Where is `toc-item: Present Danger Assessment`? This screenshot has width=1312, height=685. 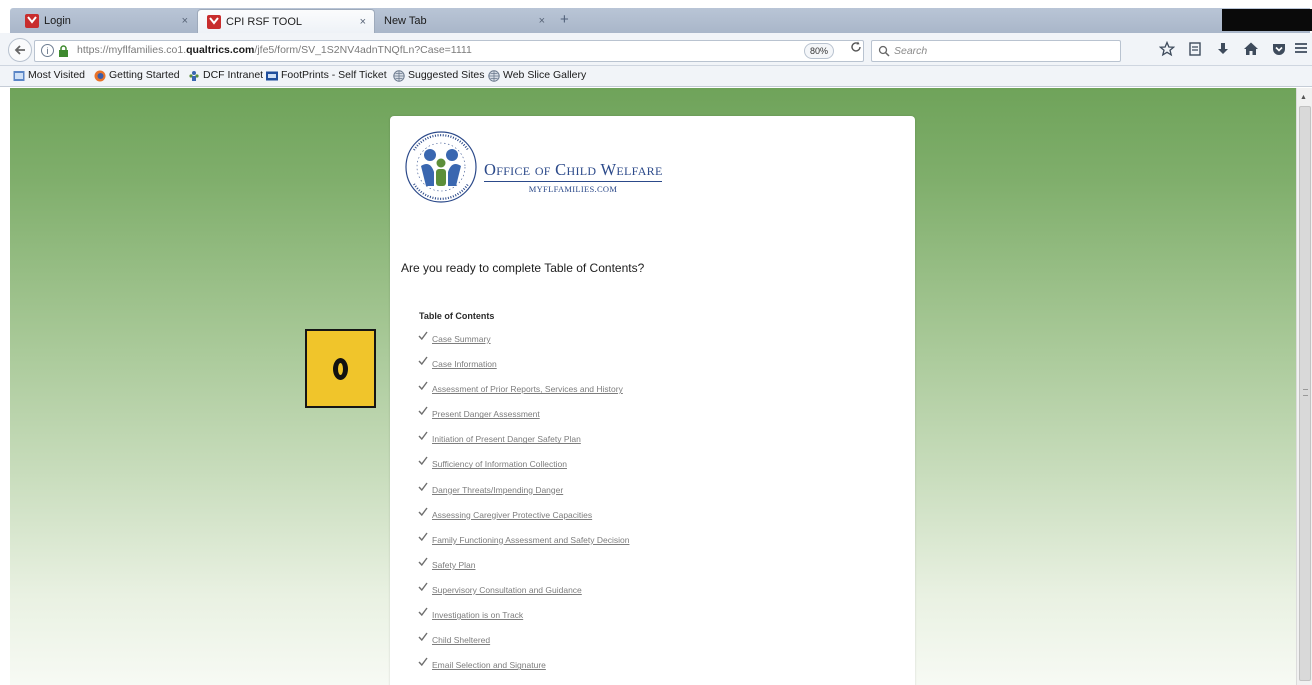
toc-item: Present Danger Assessment is located at coordinates (618, 416).